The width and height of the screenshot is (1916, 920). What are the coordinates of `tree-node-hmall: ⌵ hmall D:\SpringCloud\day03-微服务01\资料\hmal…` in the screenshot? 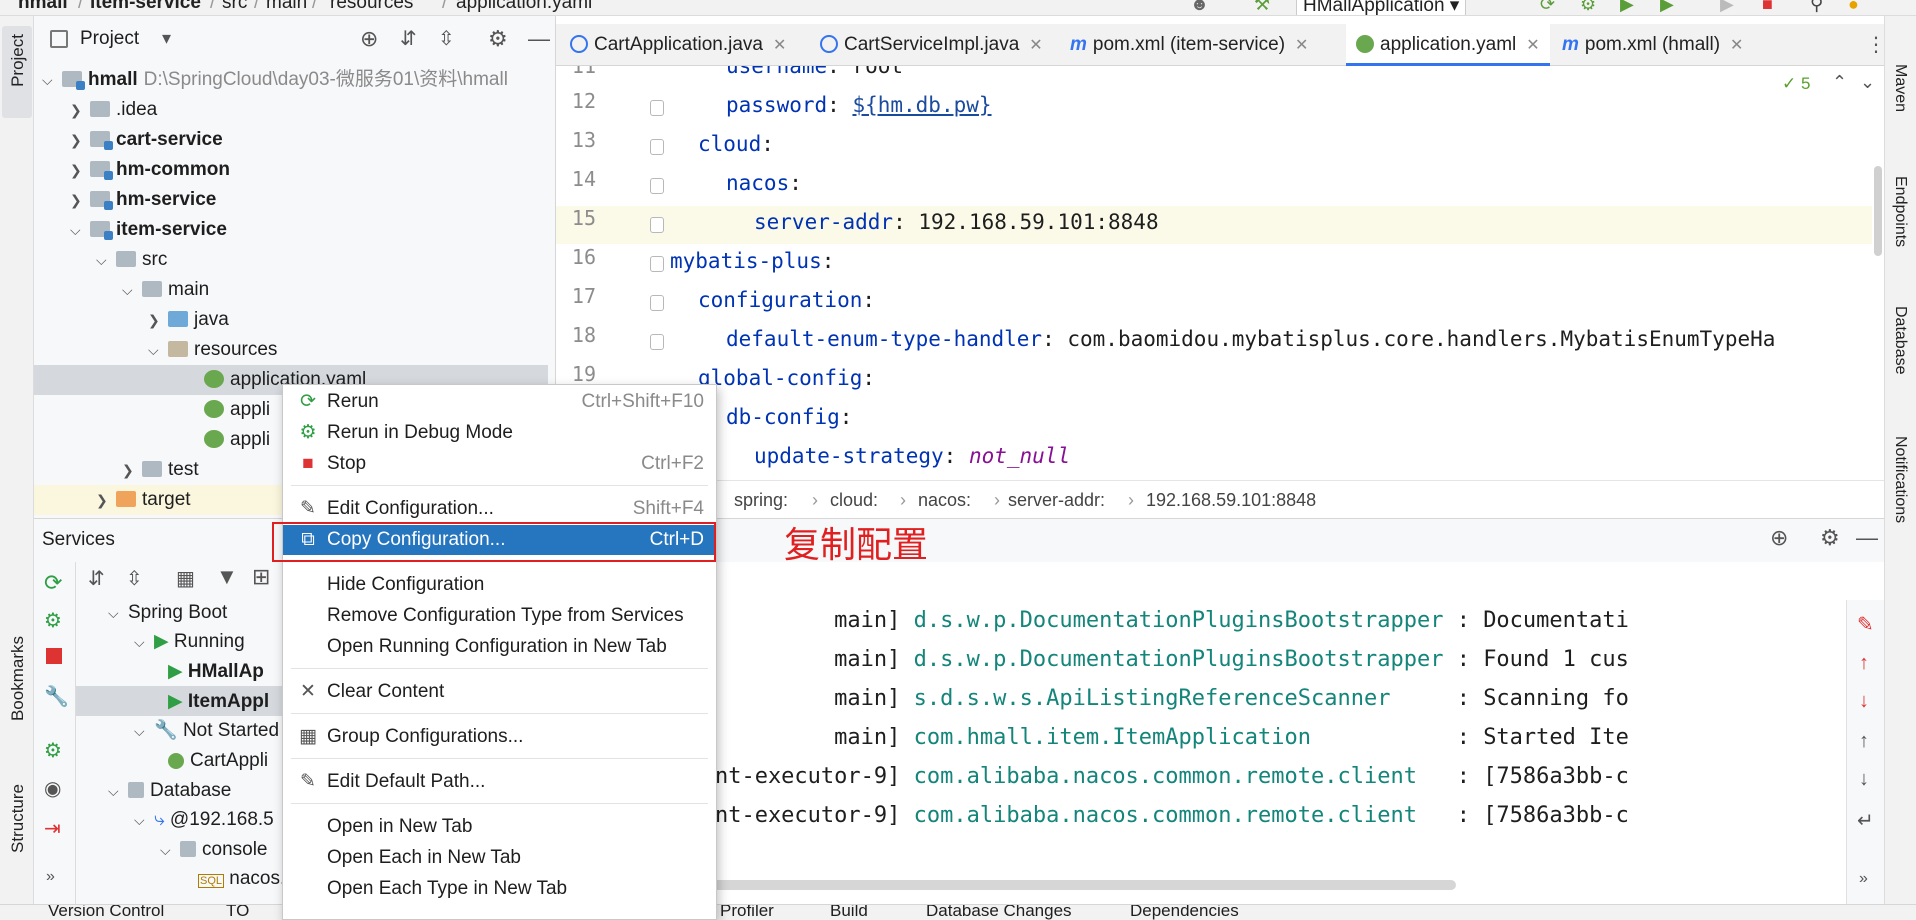 It's located at (275, 80).